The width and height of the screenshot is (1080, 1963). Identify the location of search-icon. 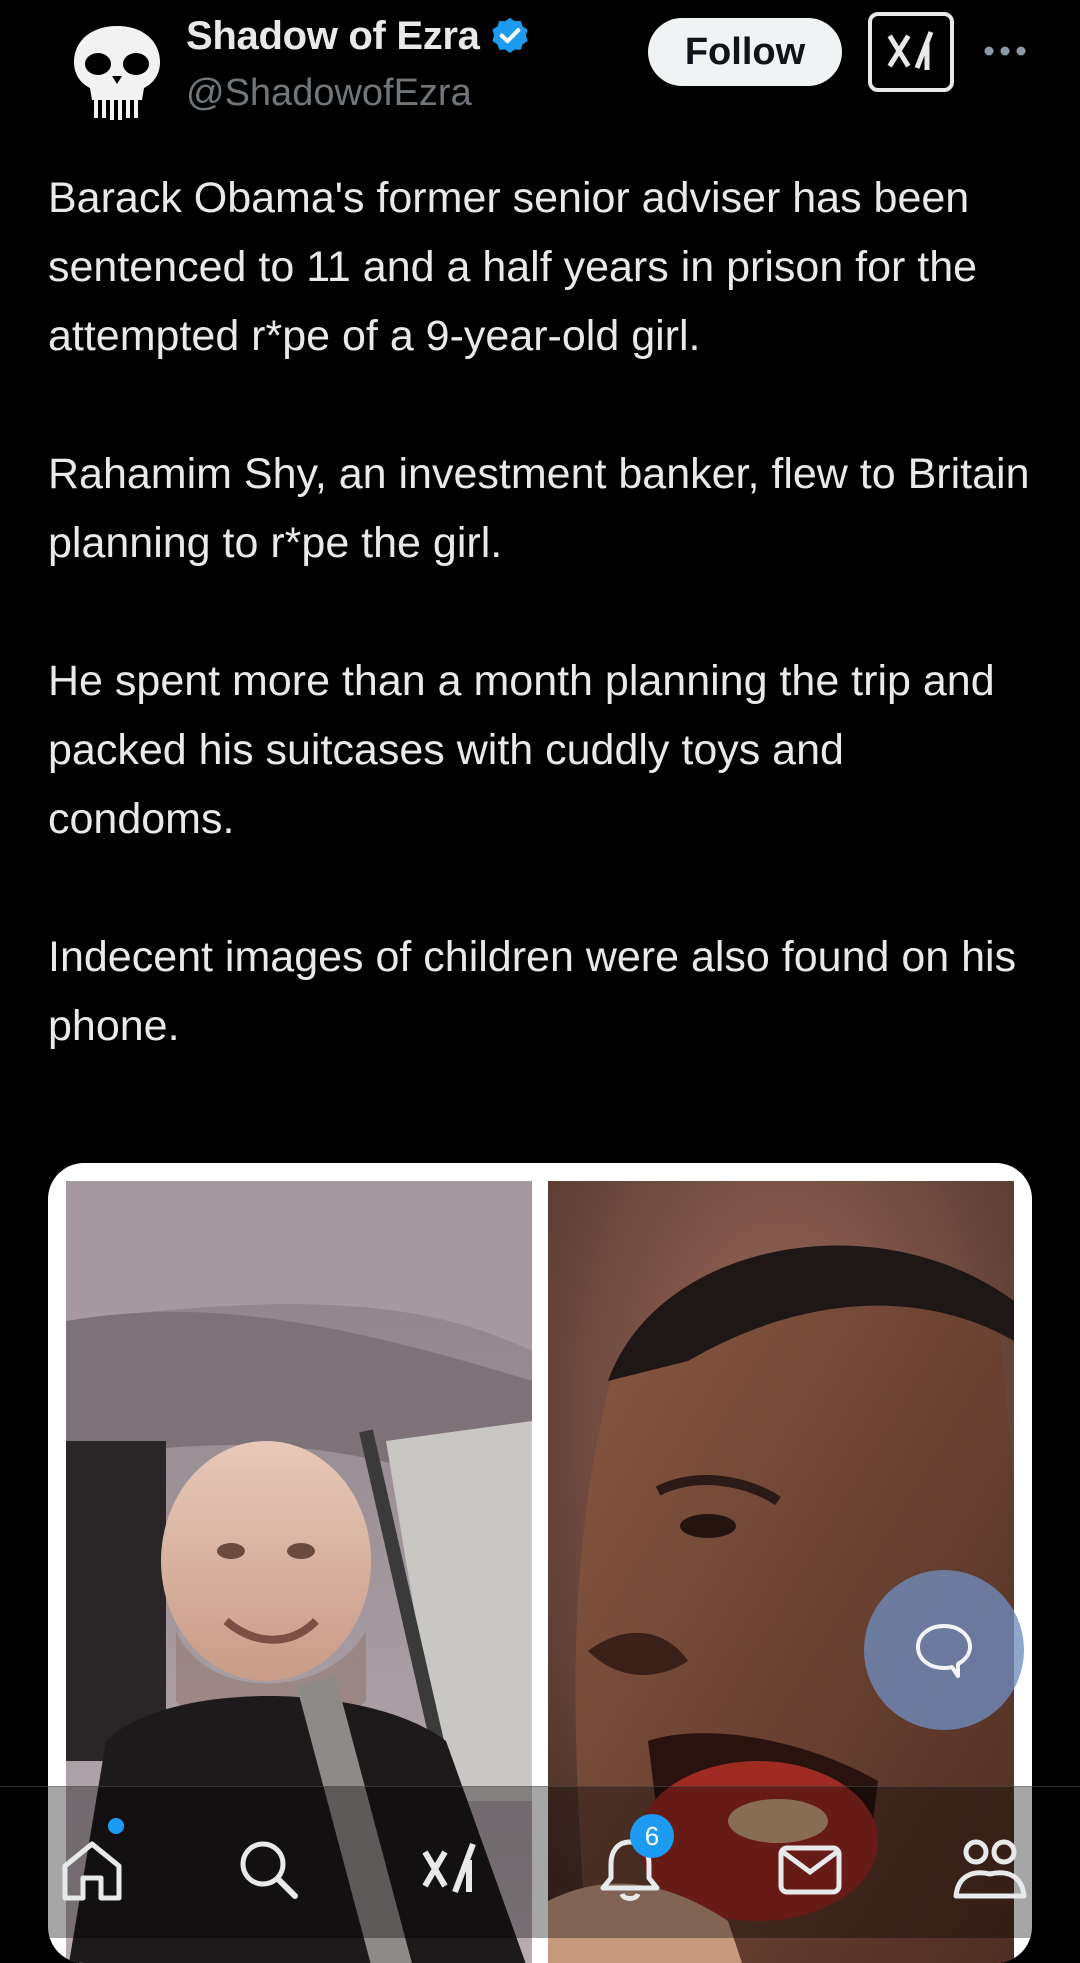
(269, 1870).